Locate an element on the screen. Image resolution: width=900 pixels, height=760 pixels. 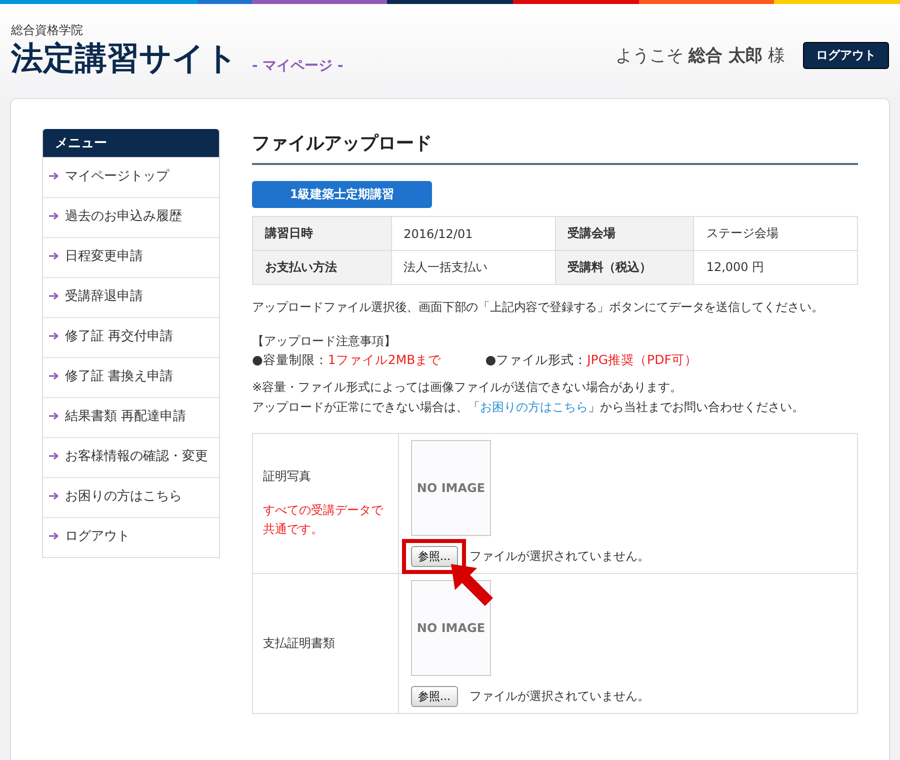
menu-item: 過去のお申込み履歴 is located at coordinates (131, 217).